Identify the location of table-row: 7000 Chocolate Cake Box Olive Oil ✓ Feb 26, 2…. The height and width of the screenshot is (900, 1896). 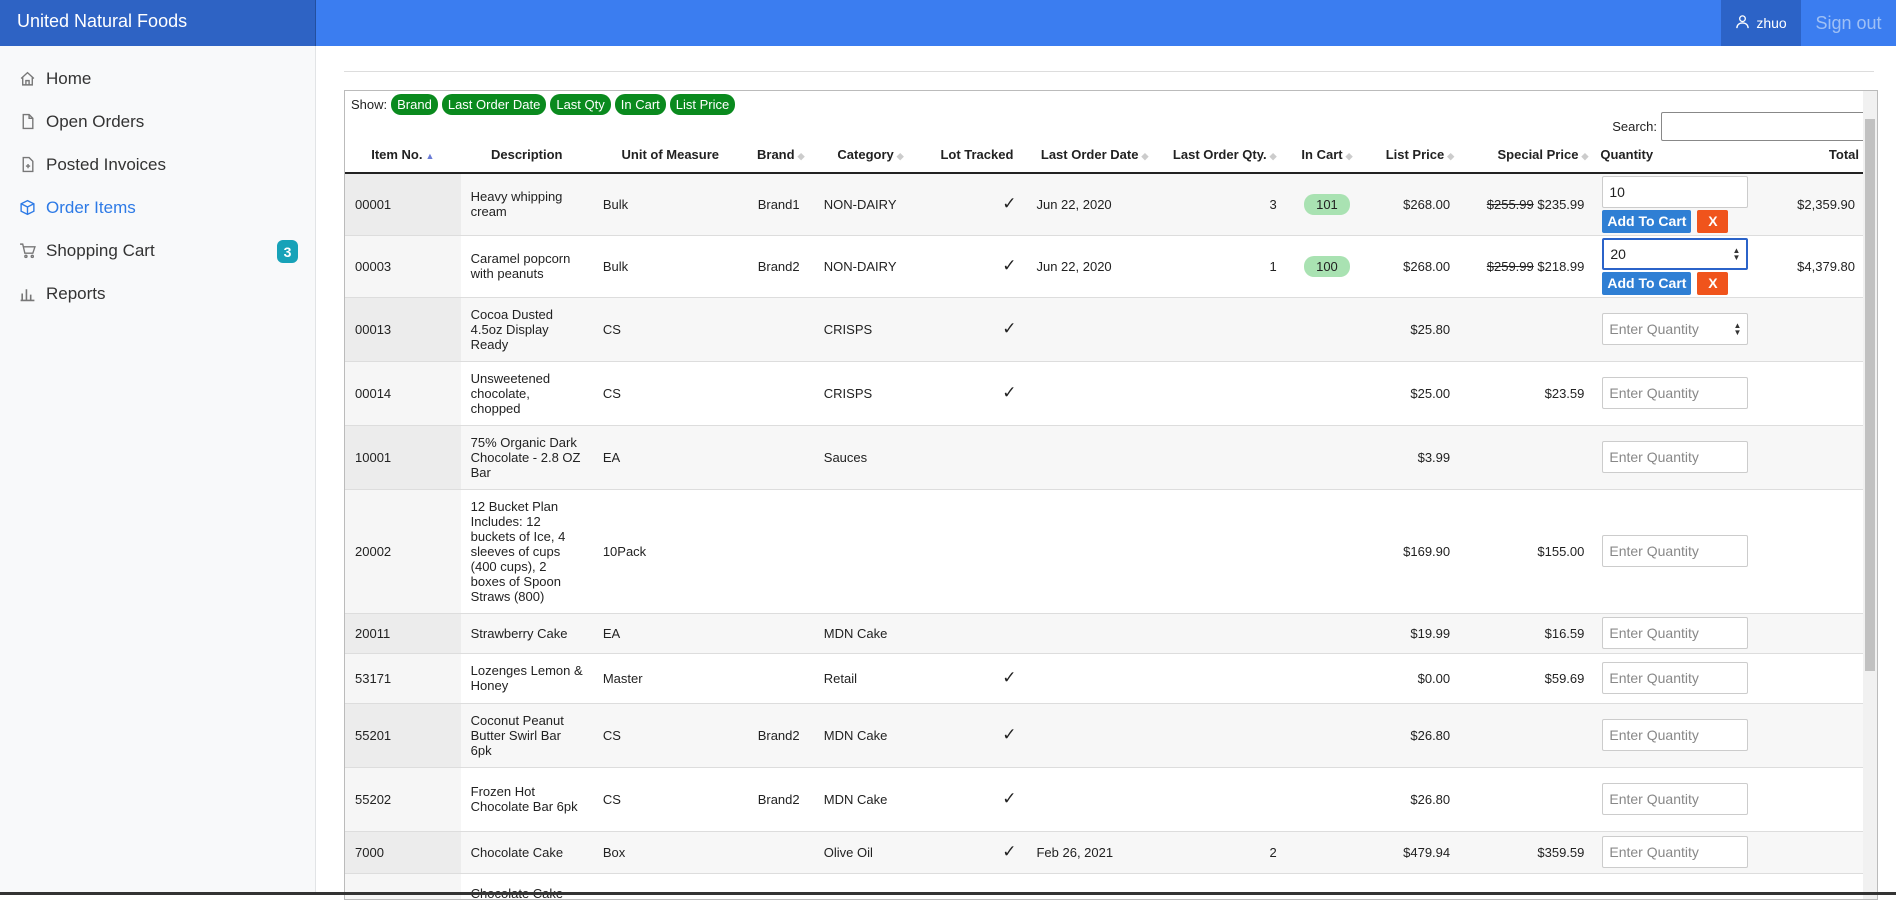
(1105, 851).